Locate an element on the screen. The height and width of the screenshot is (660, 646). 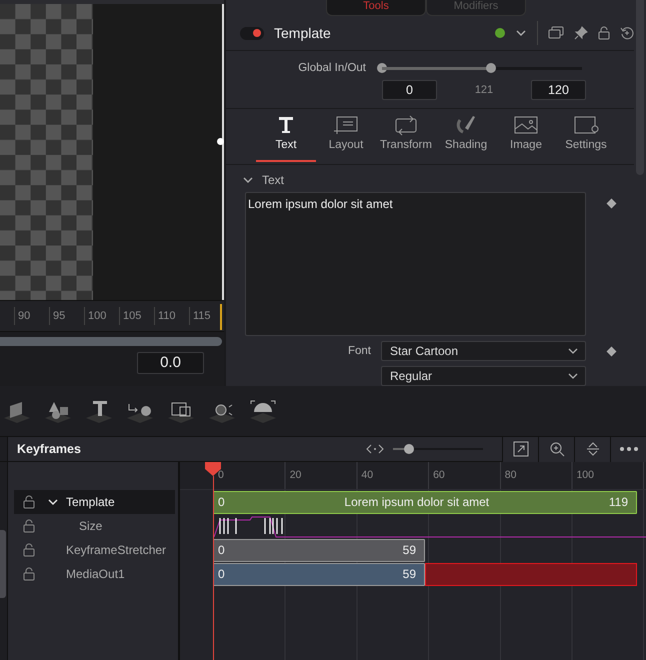
playhead-marker is located at coordinates (221, 317).